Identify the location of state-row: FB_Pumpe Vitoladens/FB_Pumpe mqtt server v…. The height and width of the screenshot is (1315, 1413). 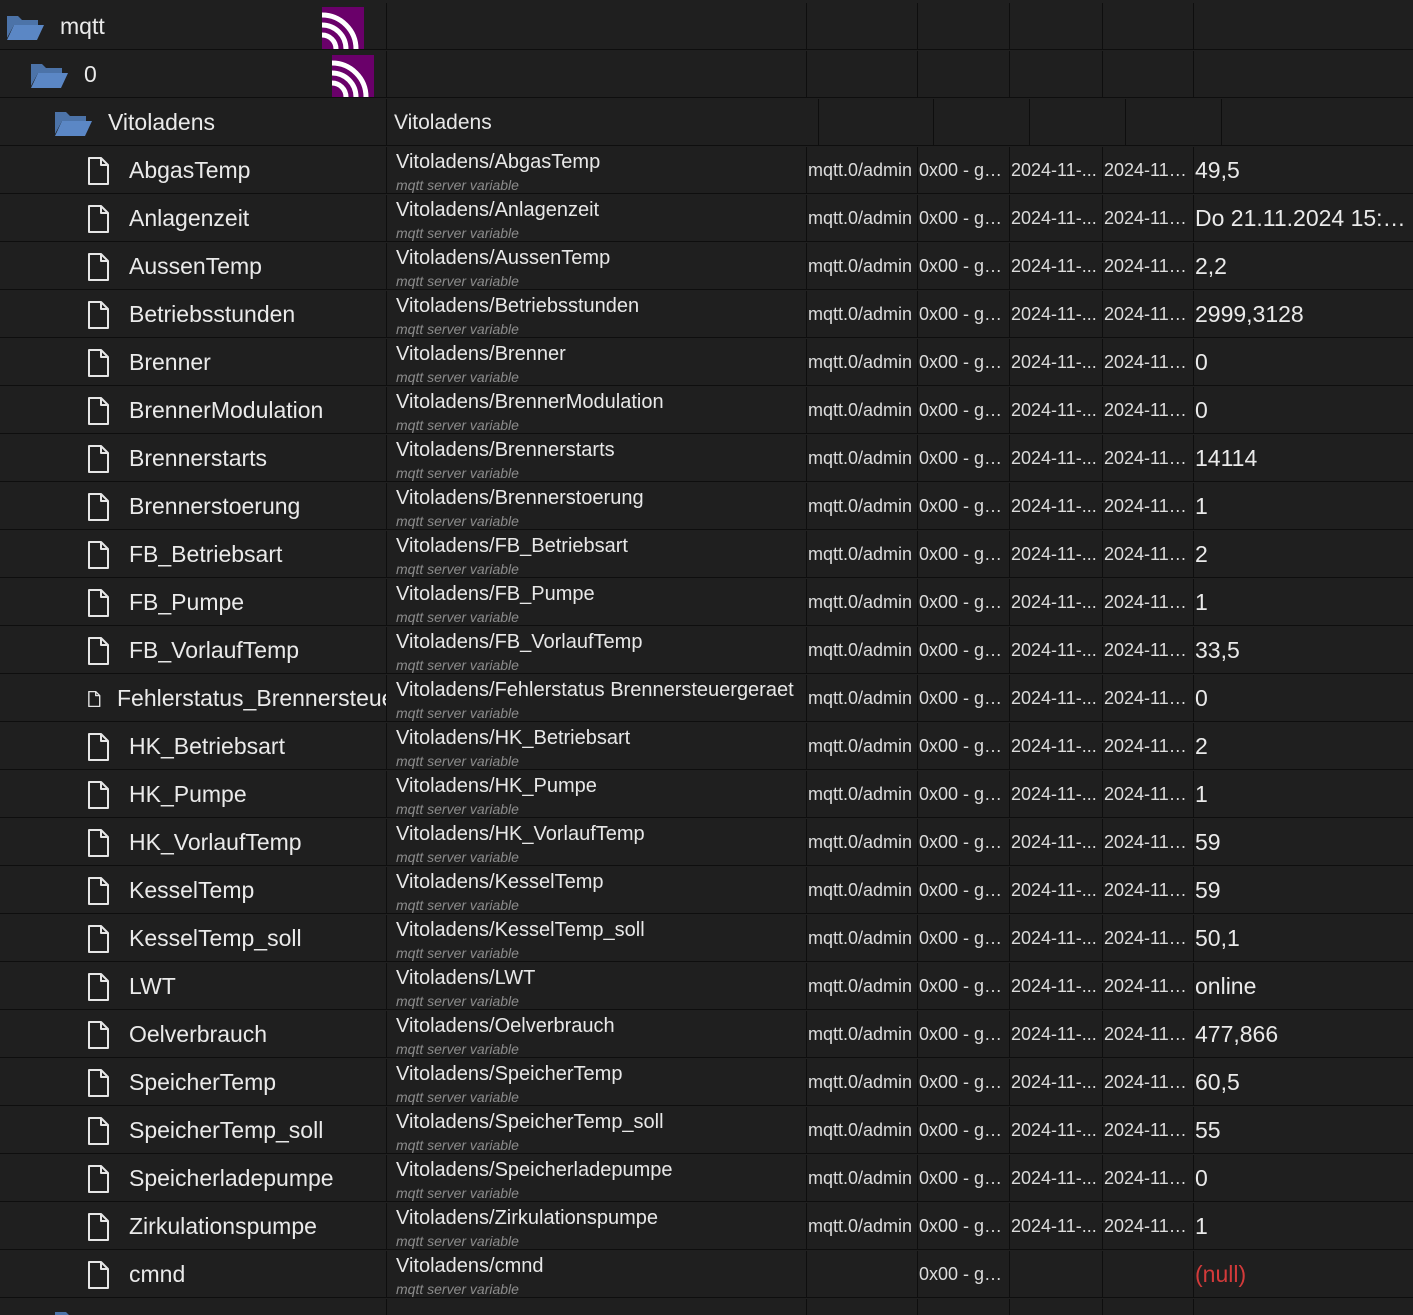
(706, 602).